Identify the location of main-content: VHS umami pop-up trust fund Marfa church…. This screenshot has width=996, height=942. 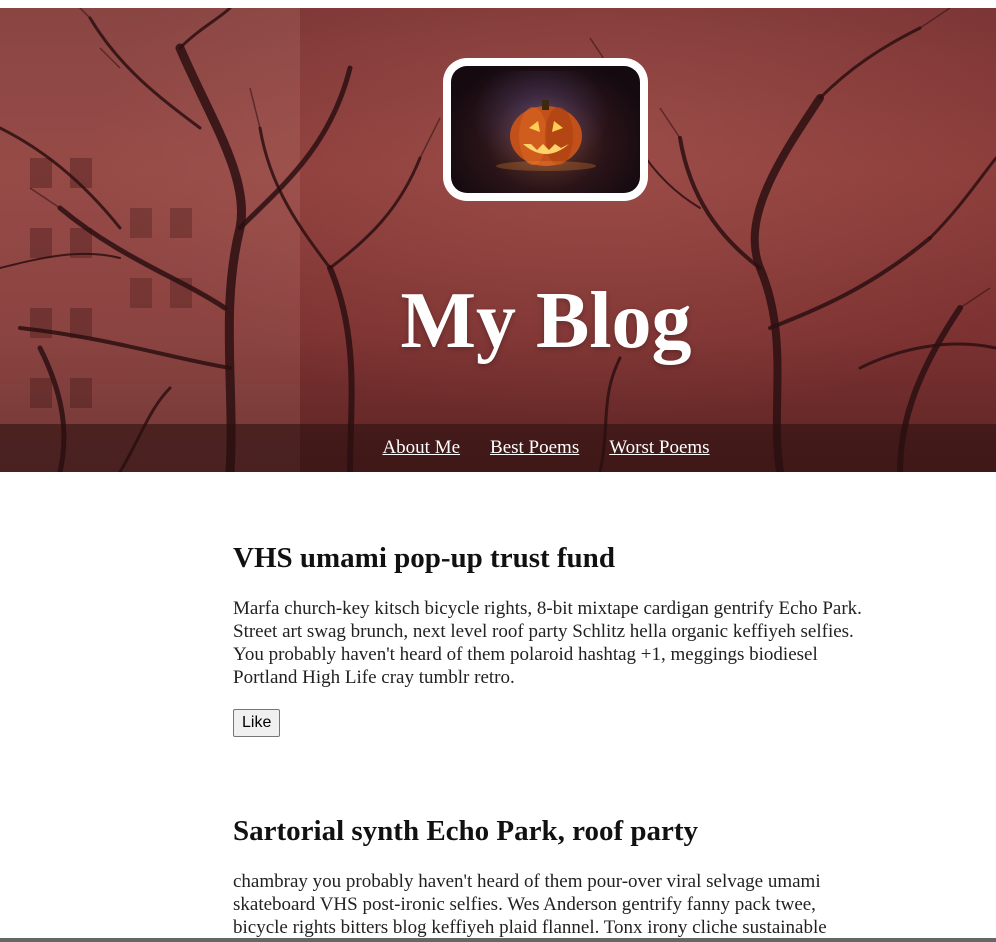
(553, 638).